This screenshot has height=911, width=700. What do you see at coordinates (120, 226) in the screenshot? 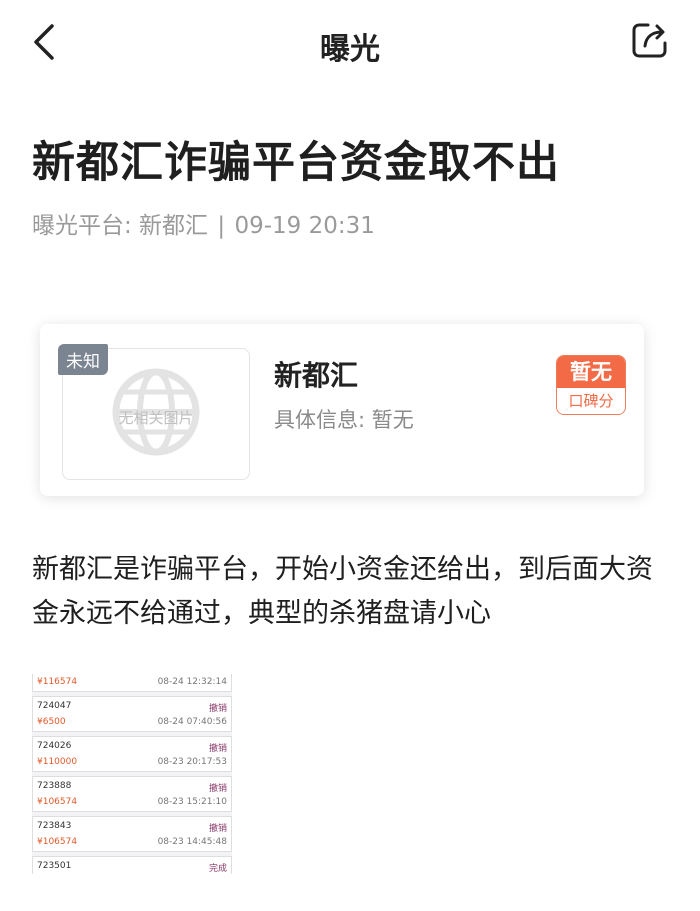
I see `meta-source: 曝光平台: 新都汇` at bounding box center [120, 226].